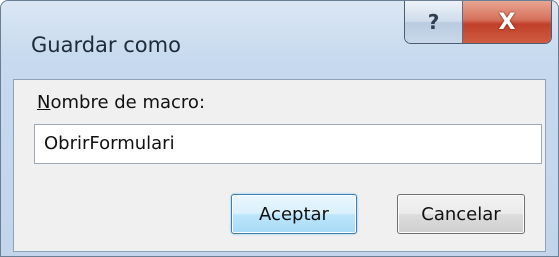 The height and width of the screenshot is (257, 559). I want to click on accept-button: Aceptar, so click(294, 214).